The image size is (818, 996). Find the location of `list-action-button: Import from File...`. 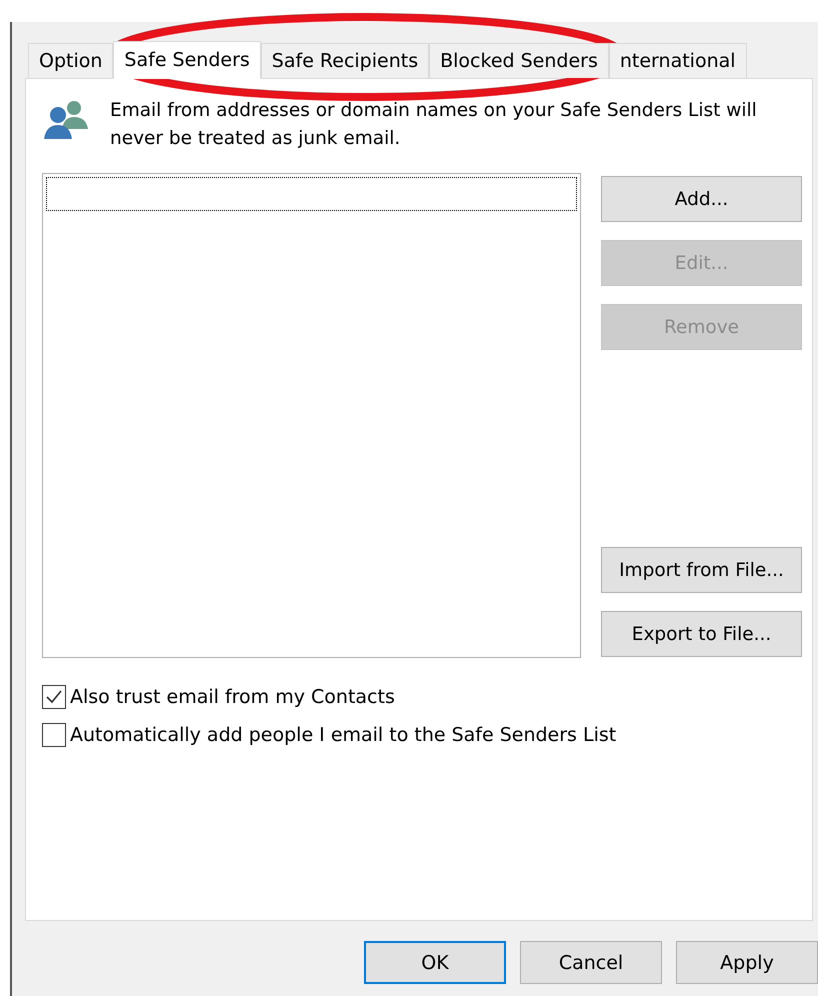

list-action-button: Import from File... is located at coordinates (701, 570).